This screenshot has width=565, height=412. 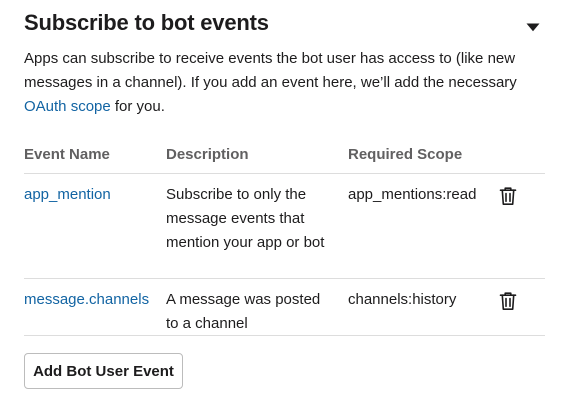 I want to click on add-bot-user-event-button: Add Bot User Event, so click(x=103, y=371).